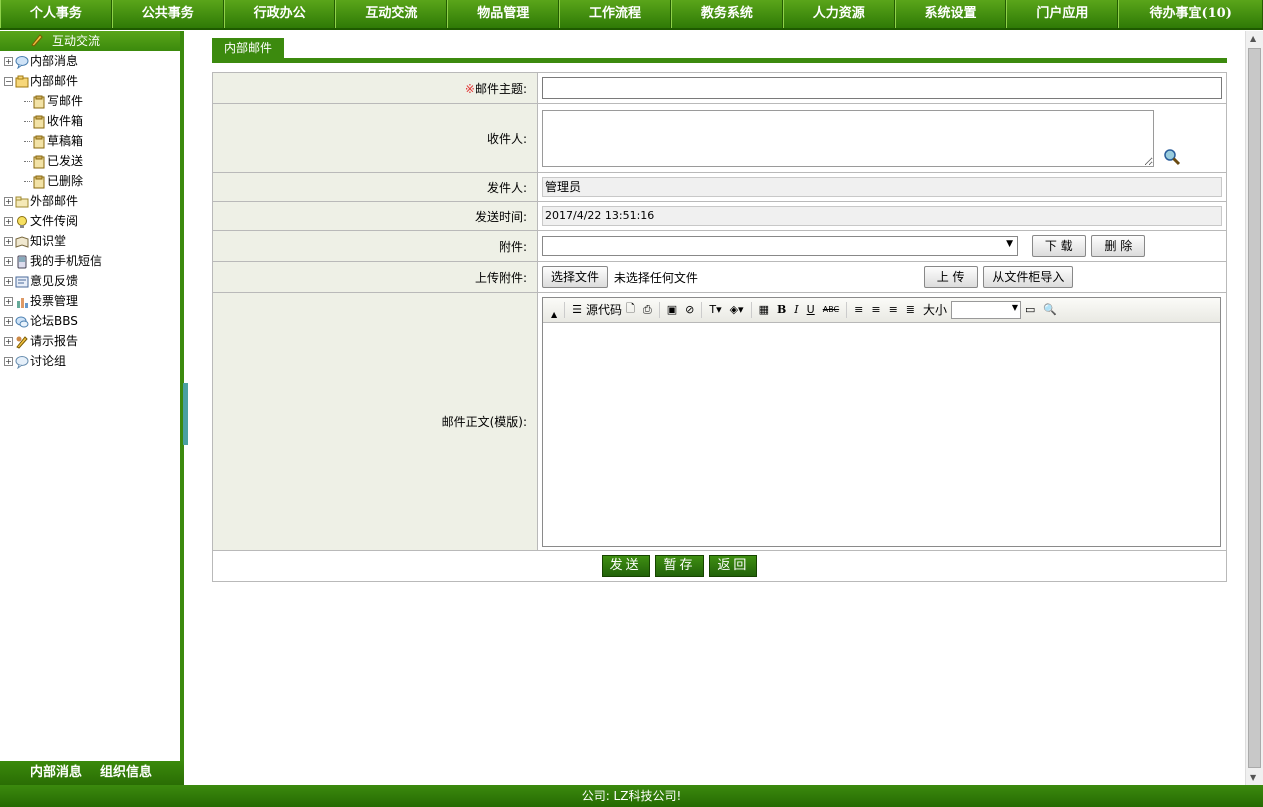 Image resolution: width=1263 pixels, height=807 pixels. I want to click on justify-icon: ≣, so click(910, 309).